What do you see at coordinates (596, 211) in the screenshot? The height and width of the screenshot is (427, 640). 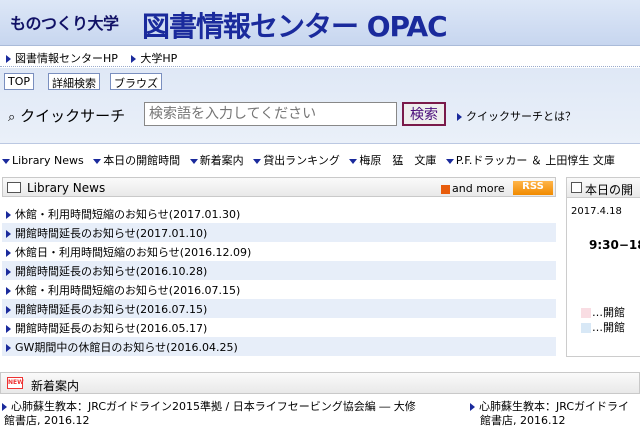 I see `today-date: 2017.4.18` at bounding box center [596, 211].